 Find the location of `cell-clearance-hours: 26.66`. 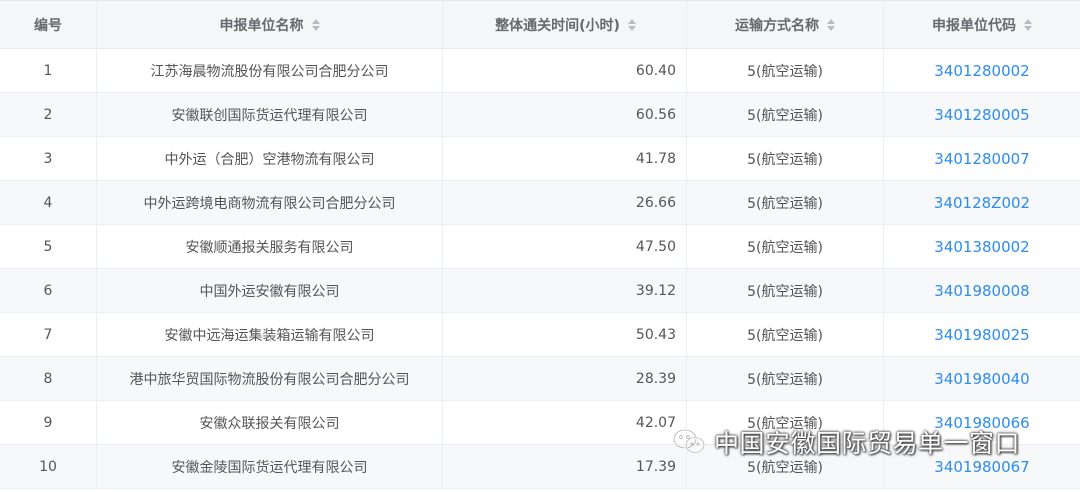

cell-clearance-hours: 26.66 is located at coordinates (565, 202).